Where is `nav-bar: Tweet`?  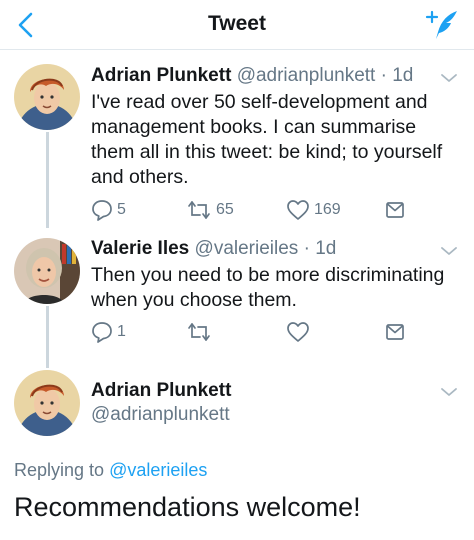
nav-bar: Tweet is located at coordinates (237, 25).